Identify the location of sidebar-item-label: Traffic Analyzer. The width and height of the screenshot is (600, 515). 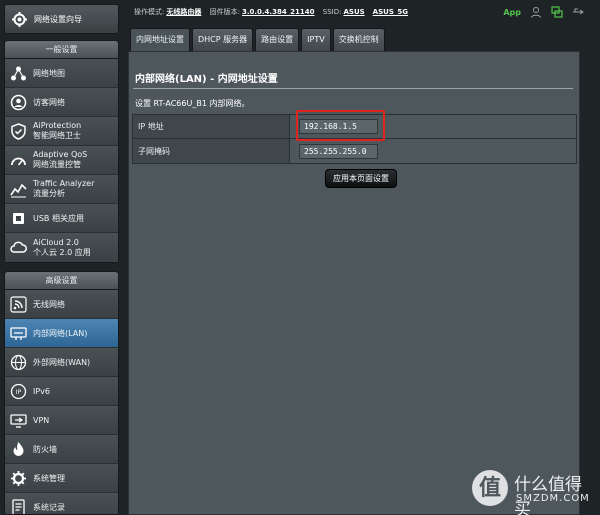
(64, 183).